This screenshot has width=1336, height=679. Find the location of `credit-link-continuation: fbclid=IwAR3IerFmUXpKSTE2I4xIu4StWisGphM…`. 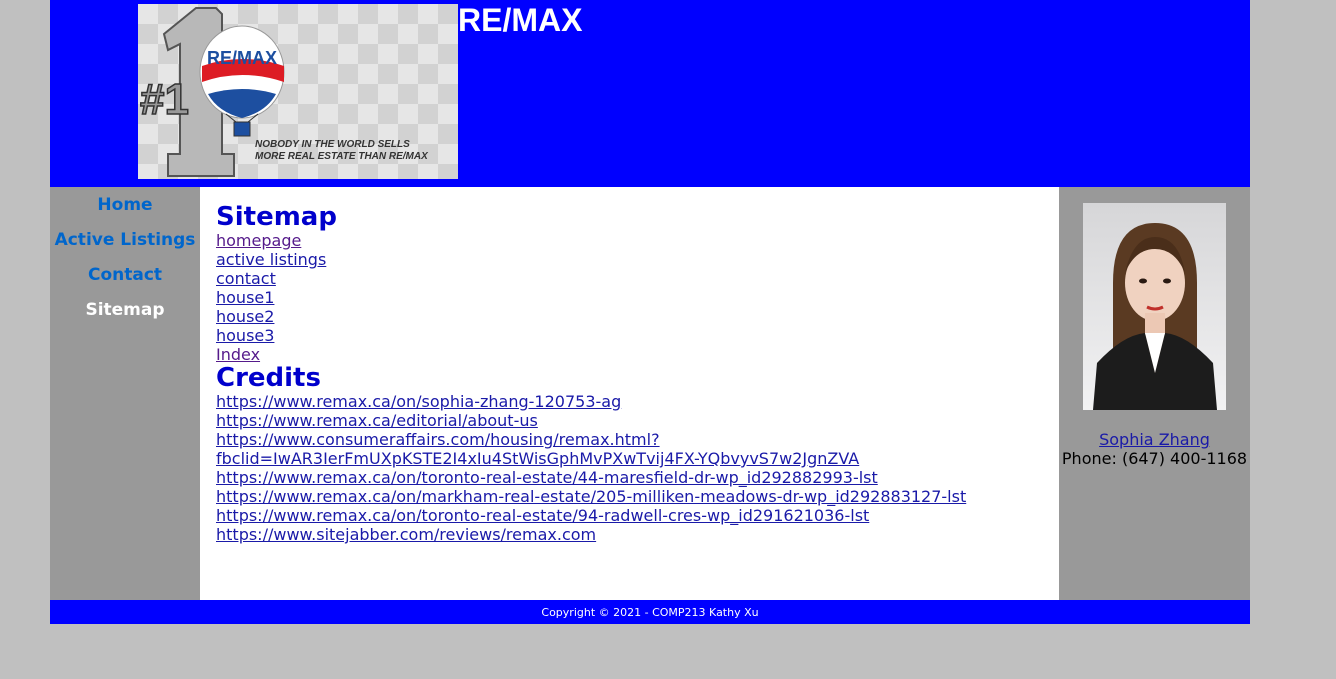

credit-link-continuation: fbclid=IwAR3IerFmUXpKSTE2I4xIu4StWisGphM… is located at coordinates (637, 458).